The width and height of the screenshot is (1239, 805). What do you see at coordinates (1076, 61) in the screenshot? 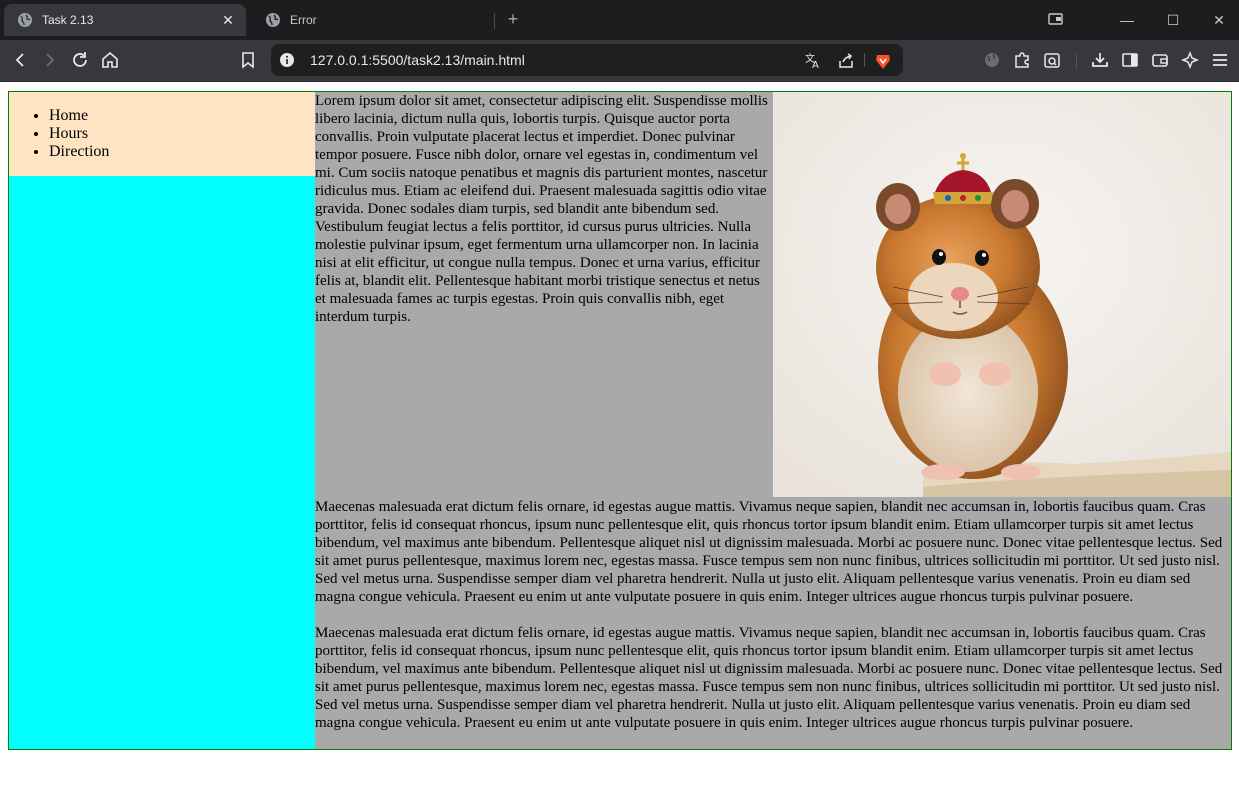
I see `toolbar-divider` at bounding box center [1076, 61].